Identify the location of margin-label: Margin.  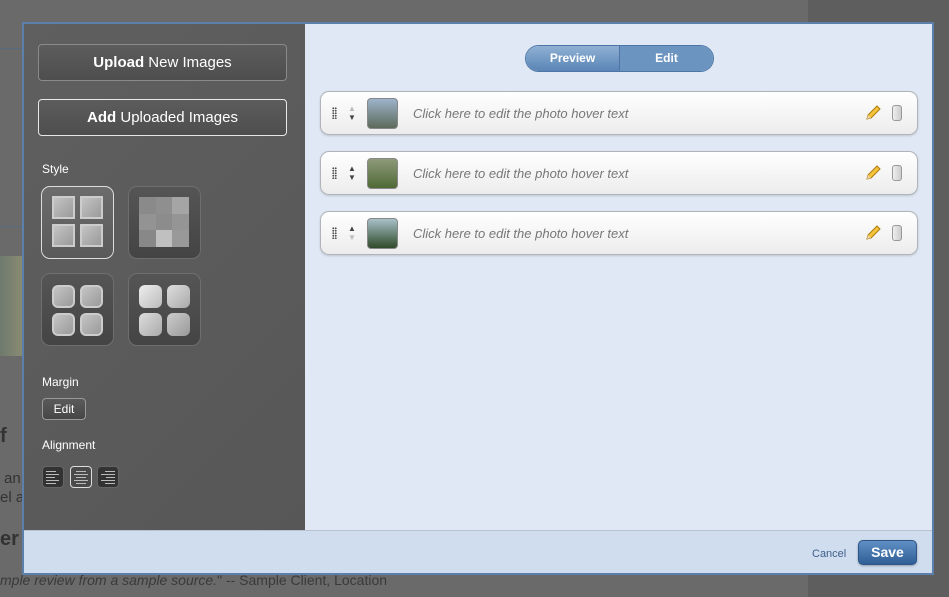
(60, 382).